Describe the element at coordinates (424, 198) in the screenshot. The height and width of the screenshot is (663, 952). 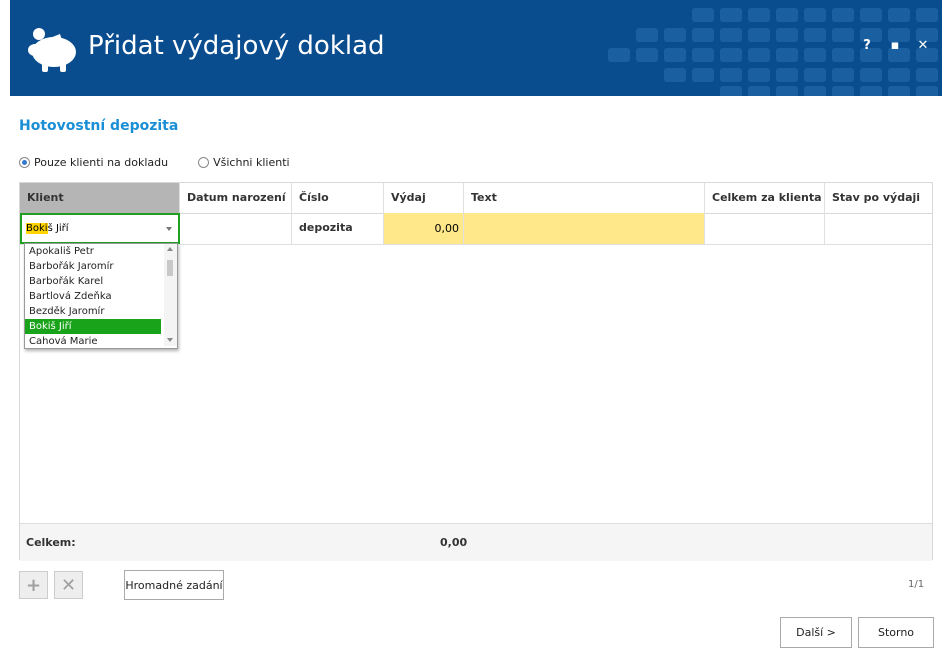
I see `column-header-vydaj: Výdaj` at that location.